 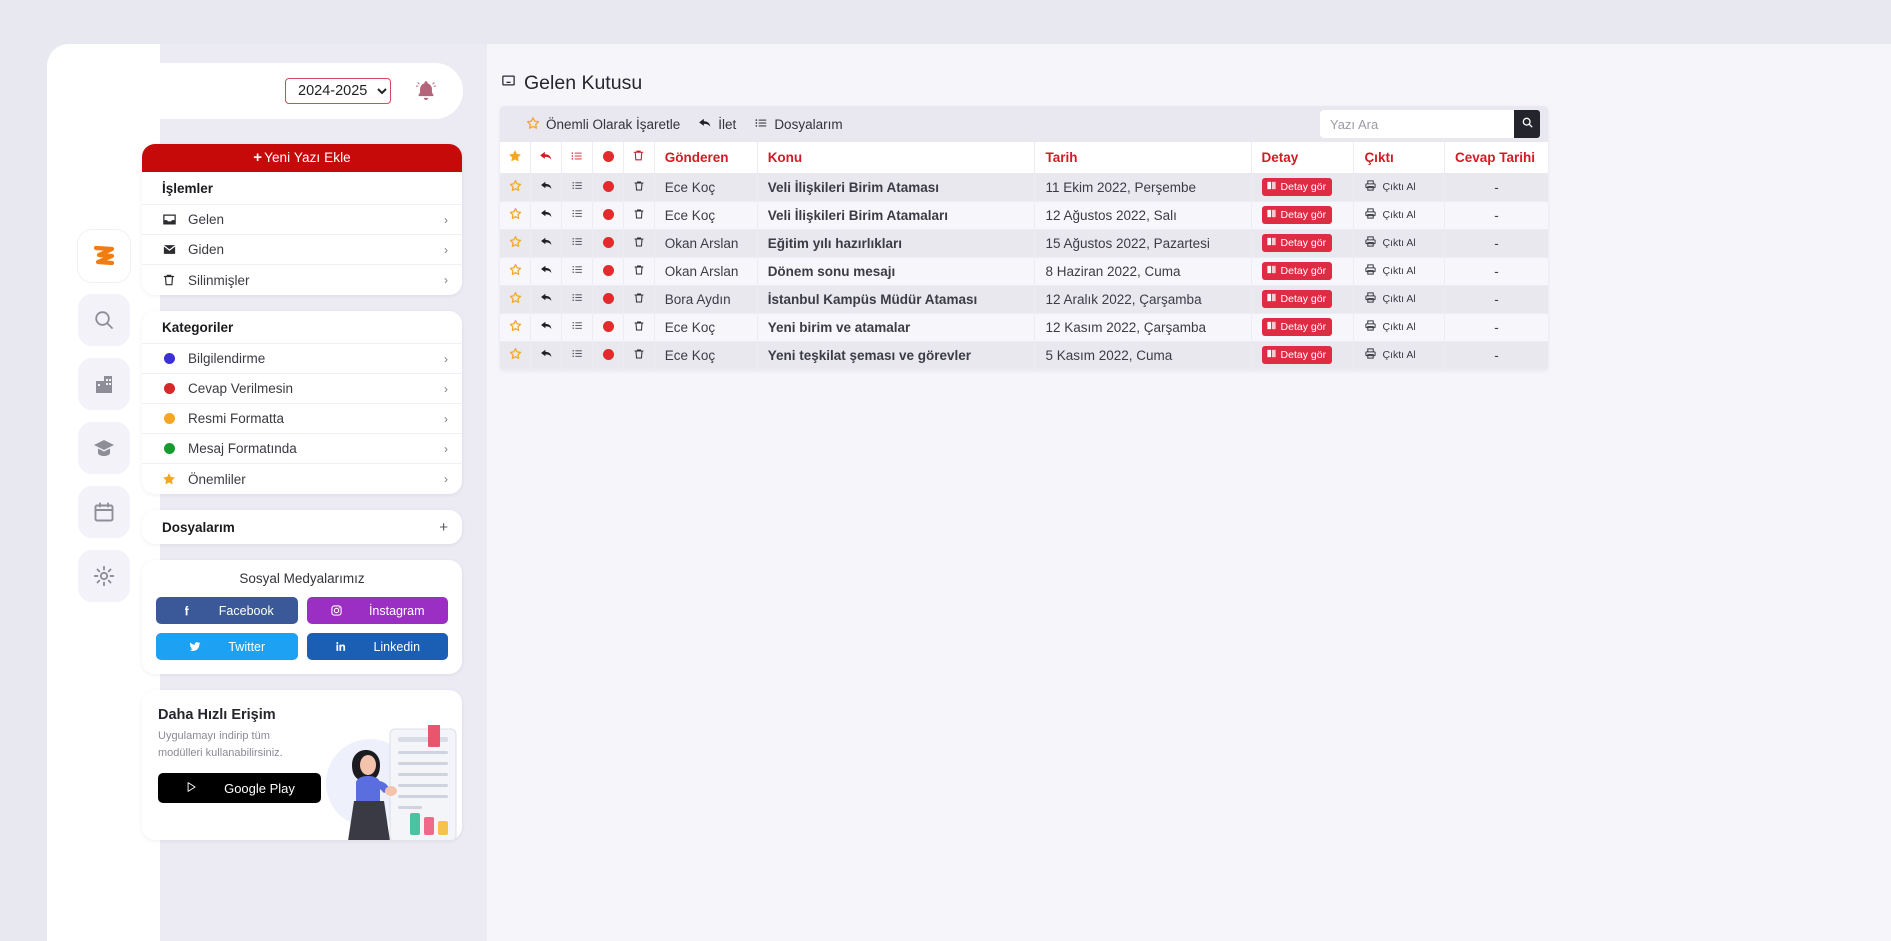 I want to click on facebook-button: Facebook, so click(x=227, y=610).